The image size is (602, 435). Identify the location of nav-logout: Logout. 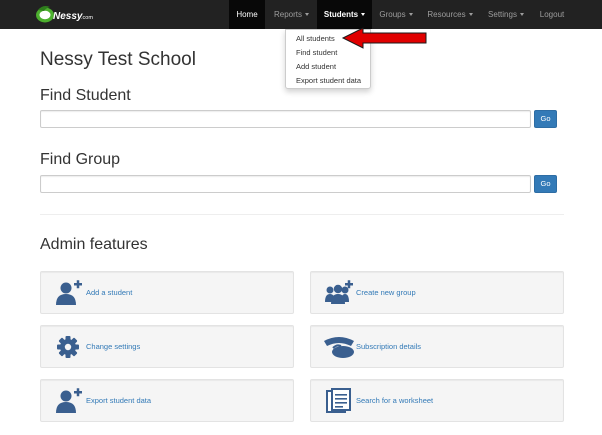
(552, 14).